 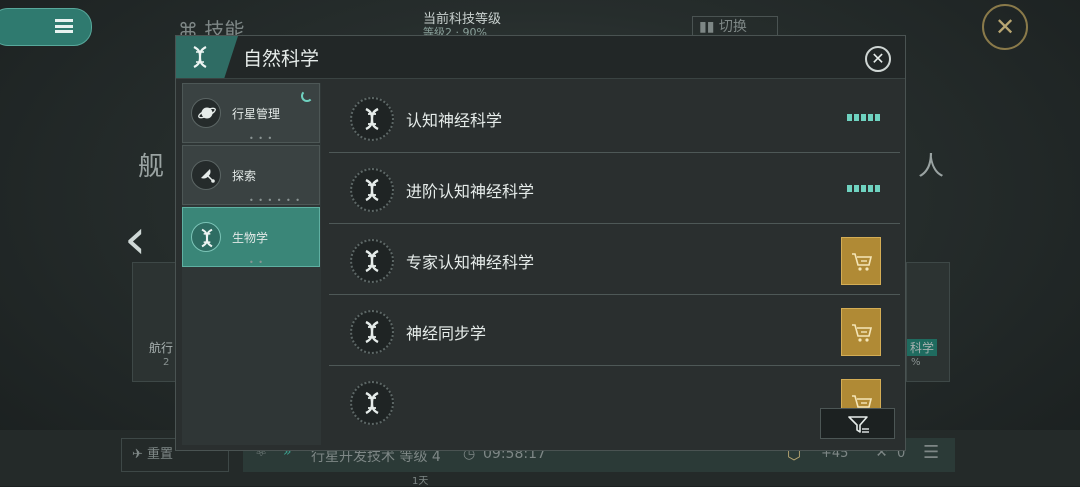 I want to click on category-tab, so click(x=207, y=57).